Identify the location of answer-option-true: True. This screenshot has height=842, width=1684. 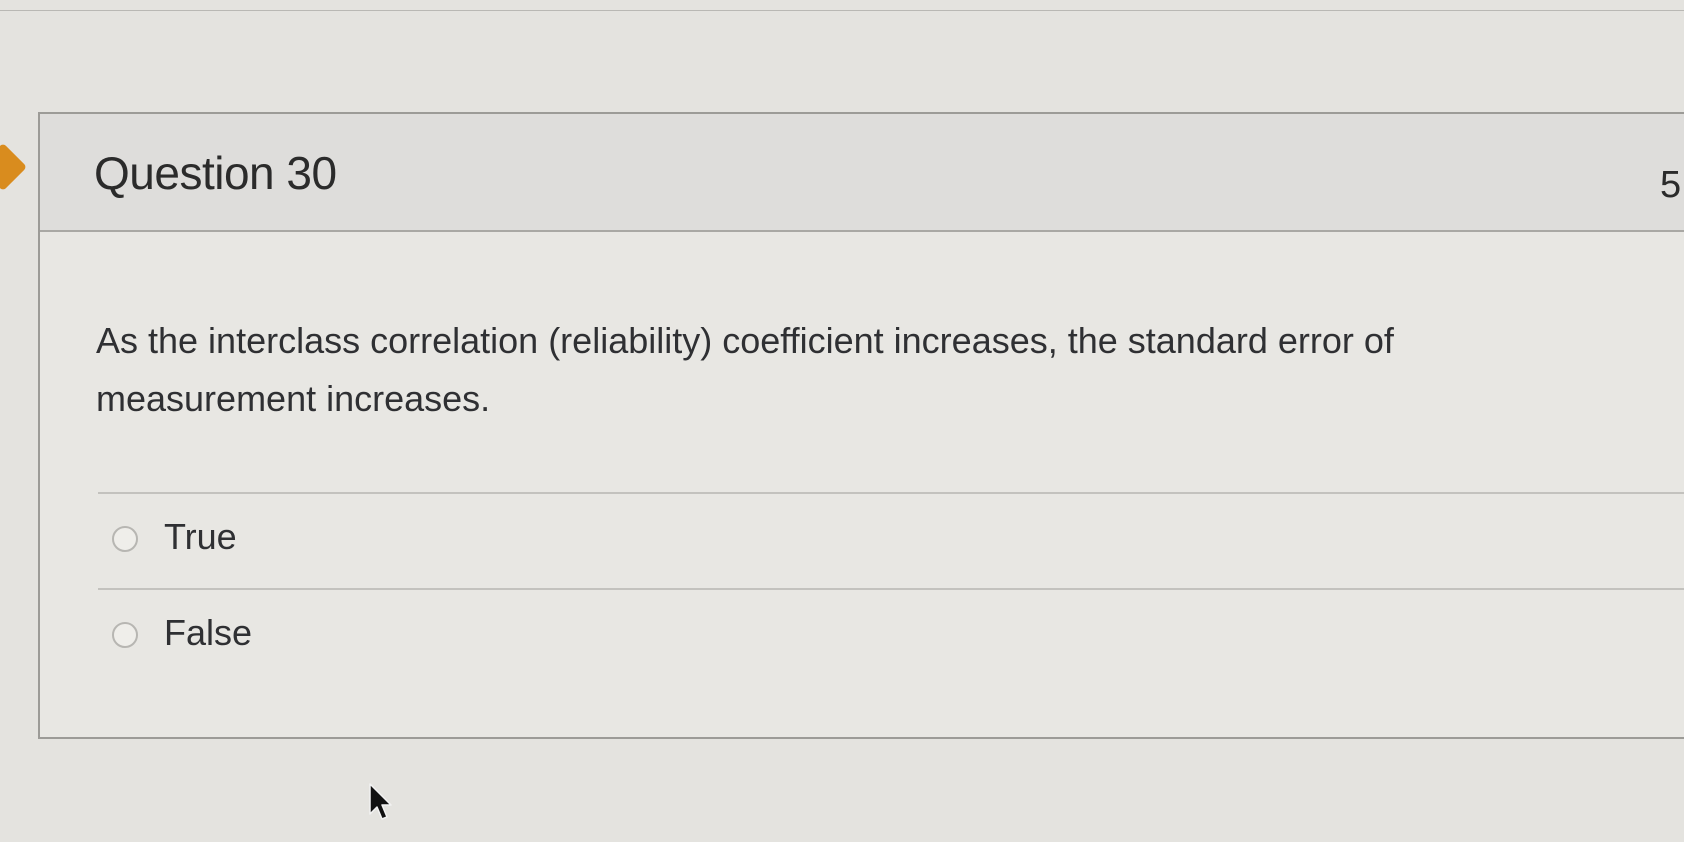
(891, 540).